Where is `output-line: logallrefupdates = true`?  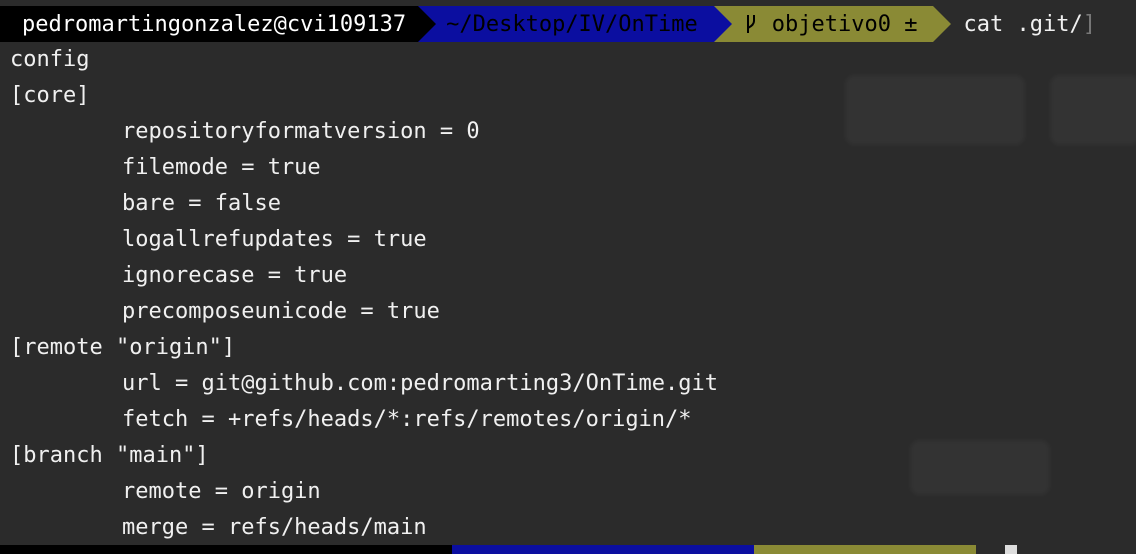 output-line: logallrefupdates = true is located at coordinates (274, 239).